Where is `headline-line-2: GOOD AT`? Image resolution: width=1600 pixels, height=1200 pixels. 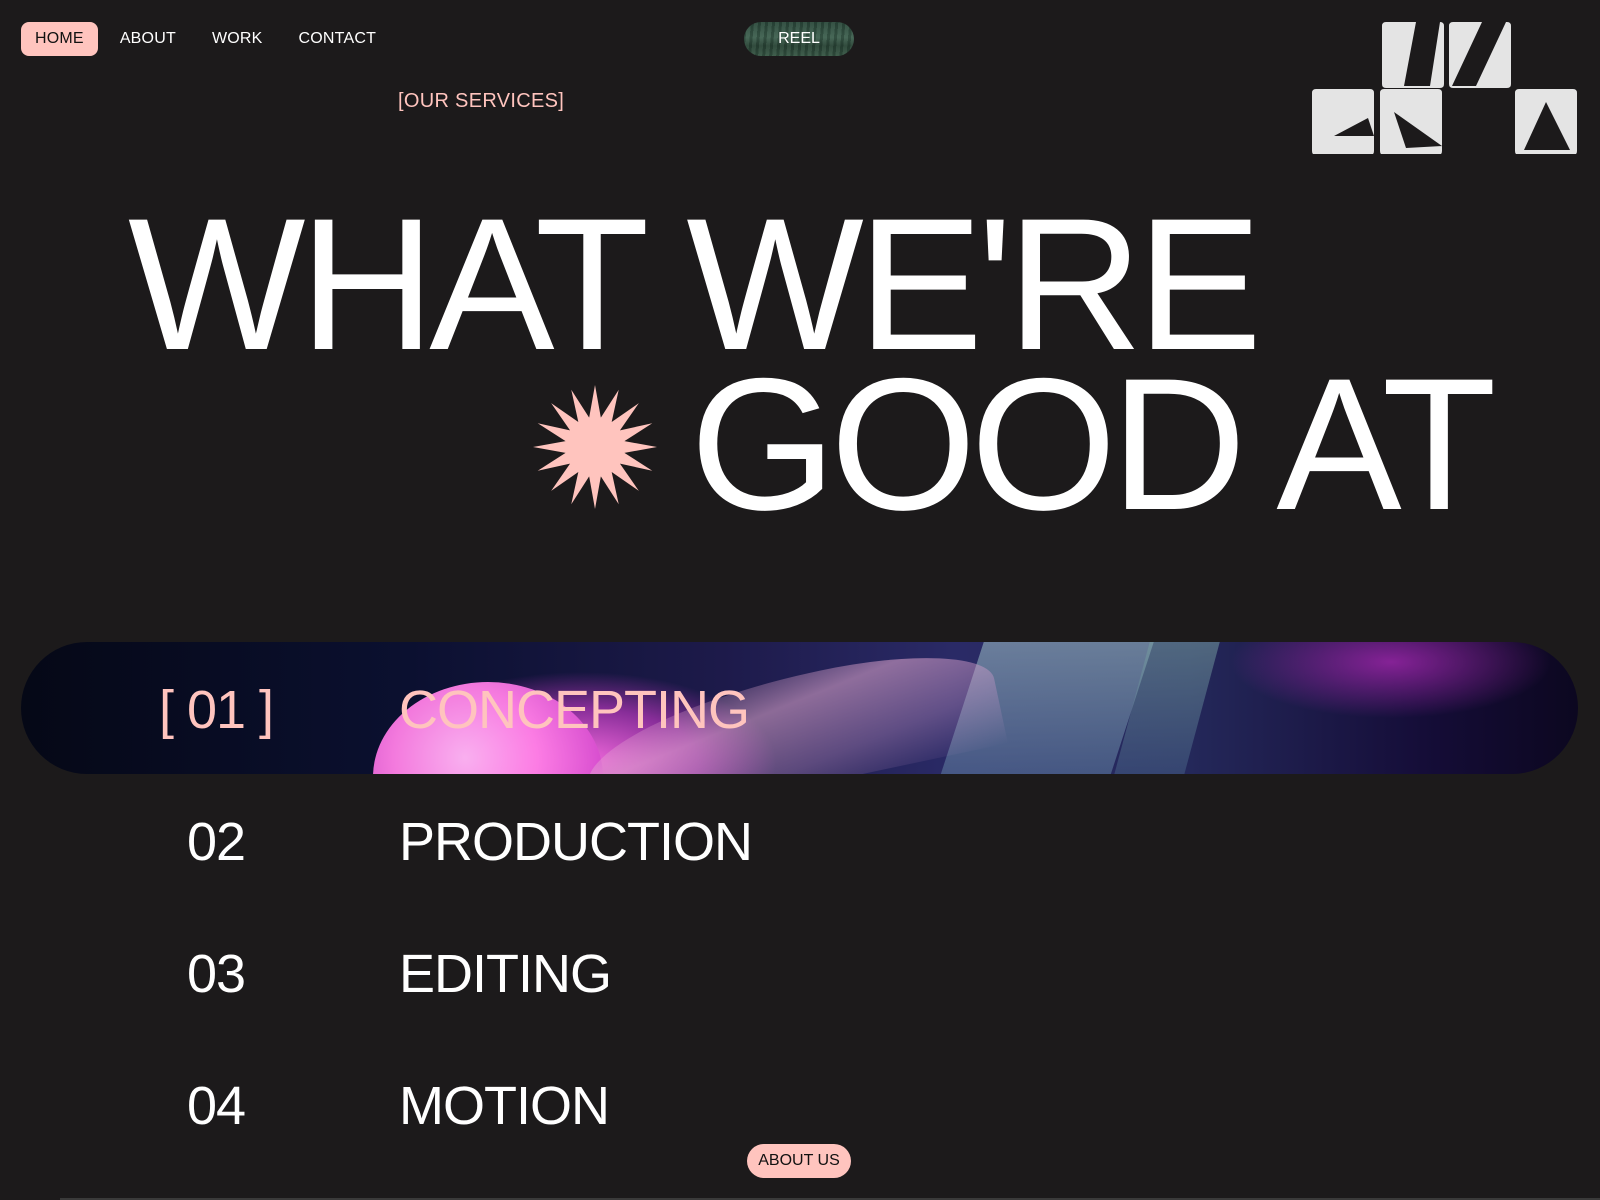 headline-line-2: GOOD AT is located at coordinates (1093, 444).